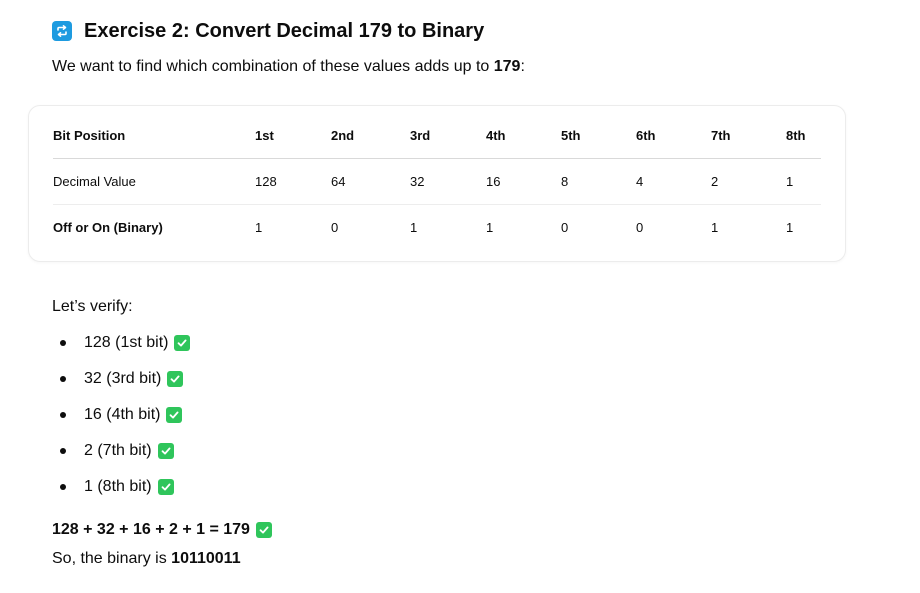 This screenshot has width=920, height=593. I want to click on conclusion-sentence: So, the binary is, so click(112, 558).